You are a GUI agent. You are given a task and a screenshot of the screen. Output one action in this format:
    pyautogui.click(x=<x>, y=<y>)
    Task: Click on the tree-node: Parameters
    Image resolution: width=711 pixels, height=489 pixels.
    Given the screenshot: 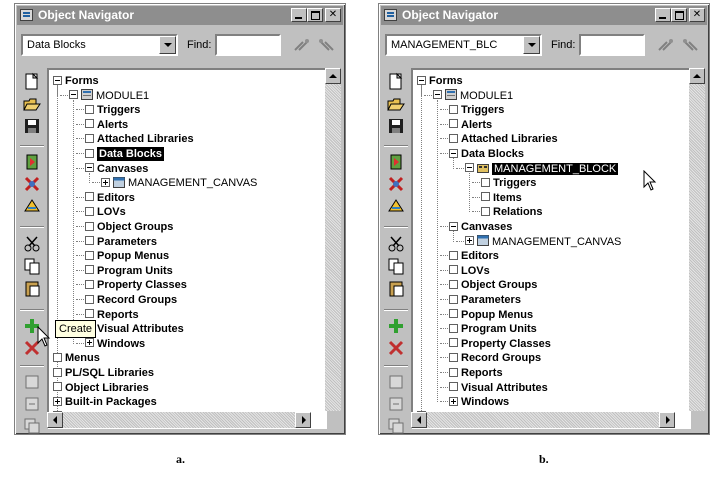 What is the action you would take?
    pyautogui.click(x=116, y=242)
    